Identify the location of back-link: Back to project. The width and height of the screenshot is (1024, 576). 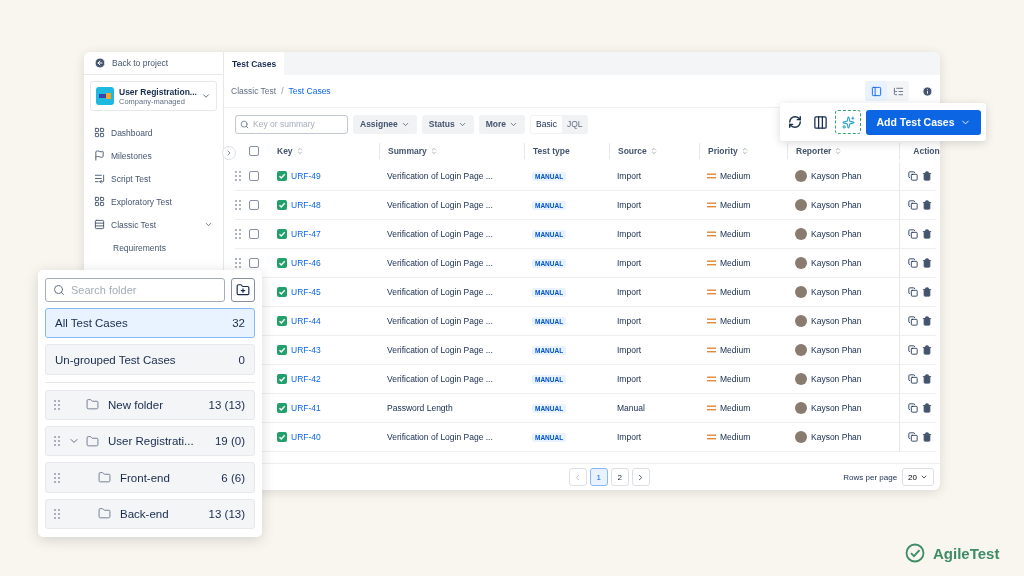
(140, 63).